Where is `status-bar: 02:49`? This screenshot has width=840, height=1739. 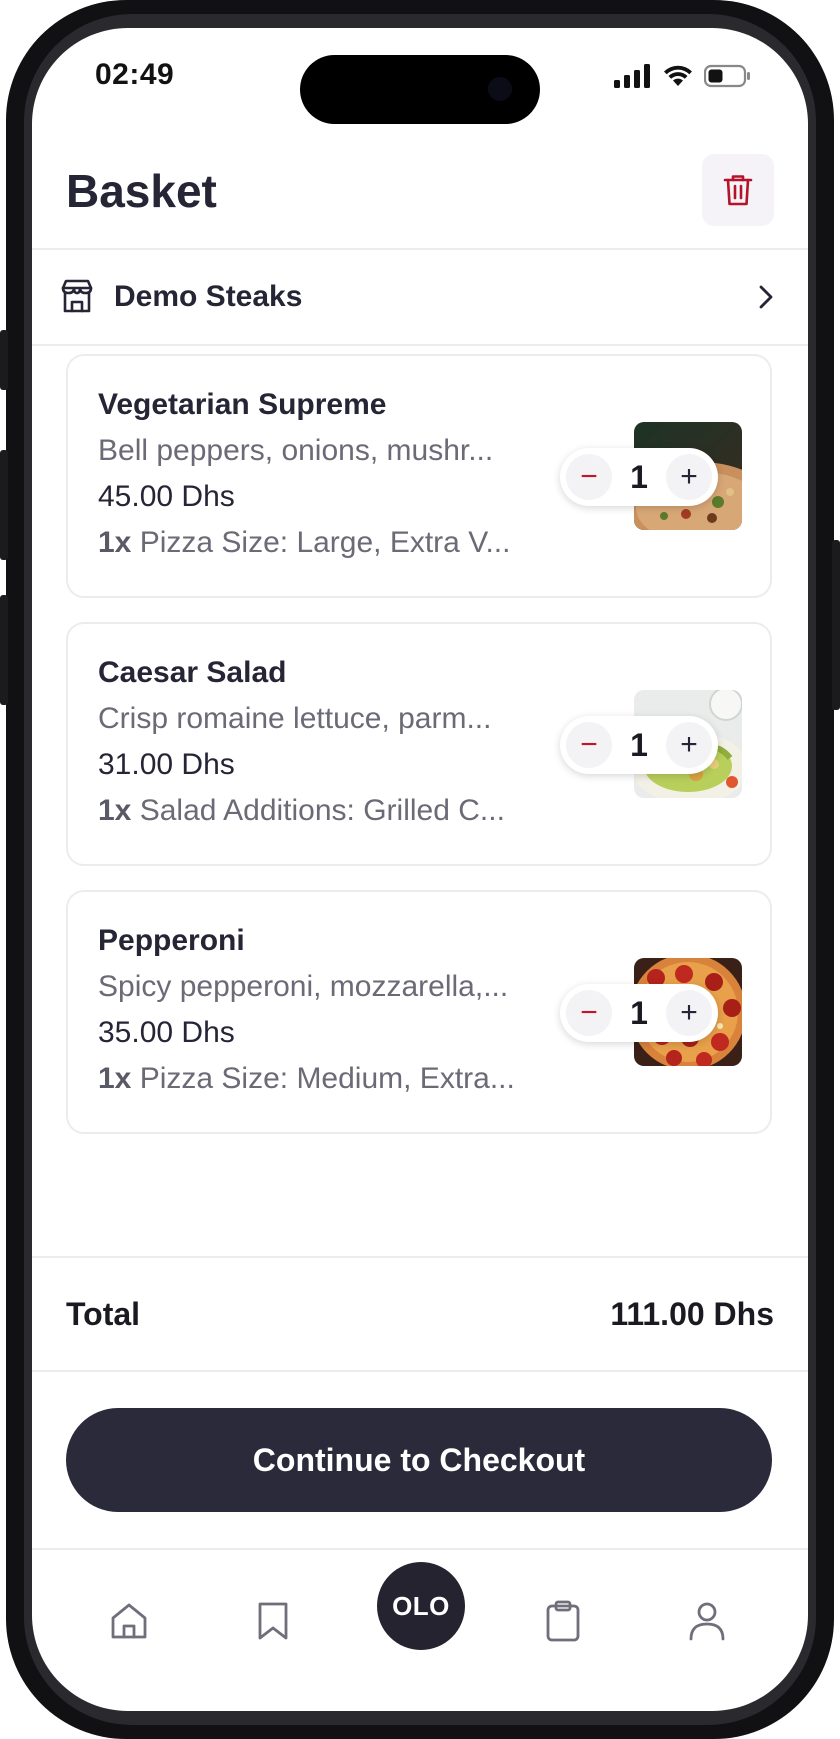
status-bar: 02:49 is located at coordinates (420, 80).